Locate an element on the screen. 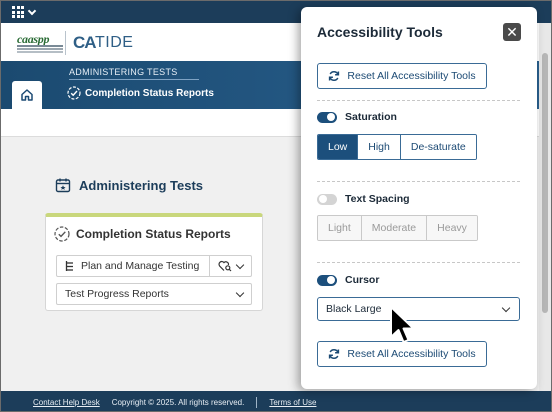  plan-tools-dropdown is located at coordinates (230, 266).